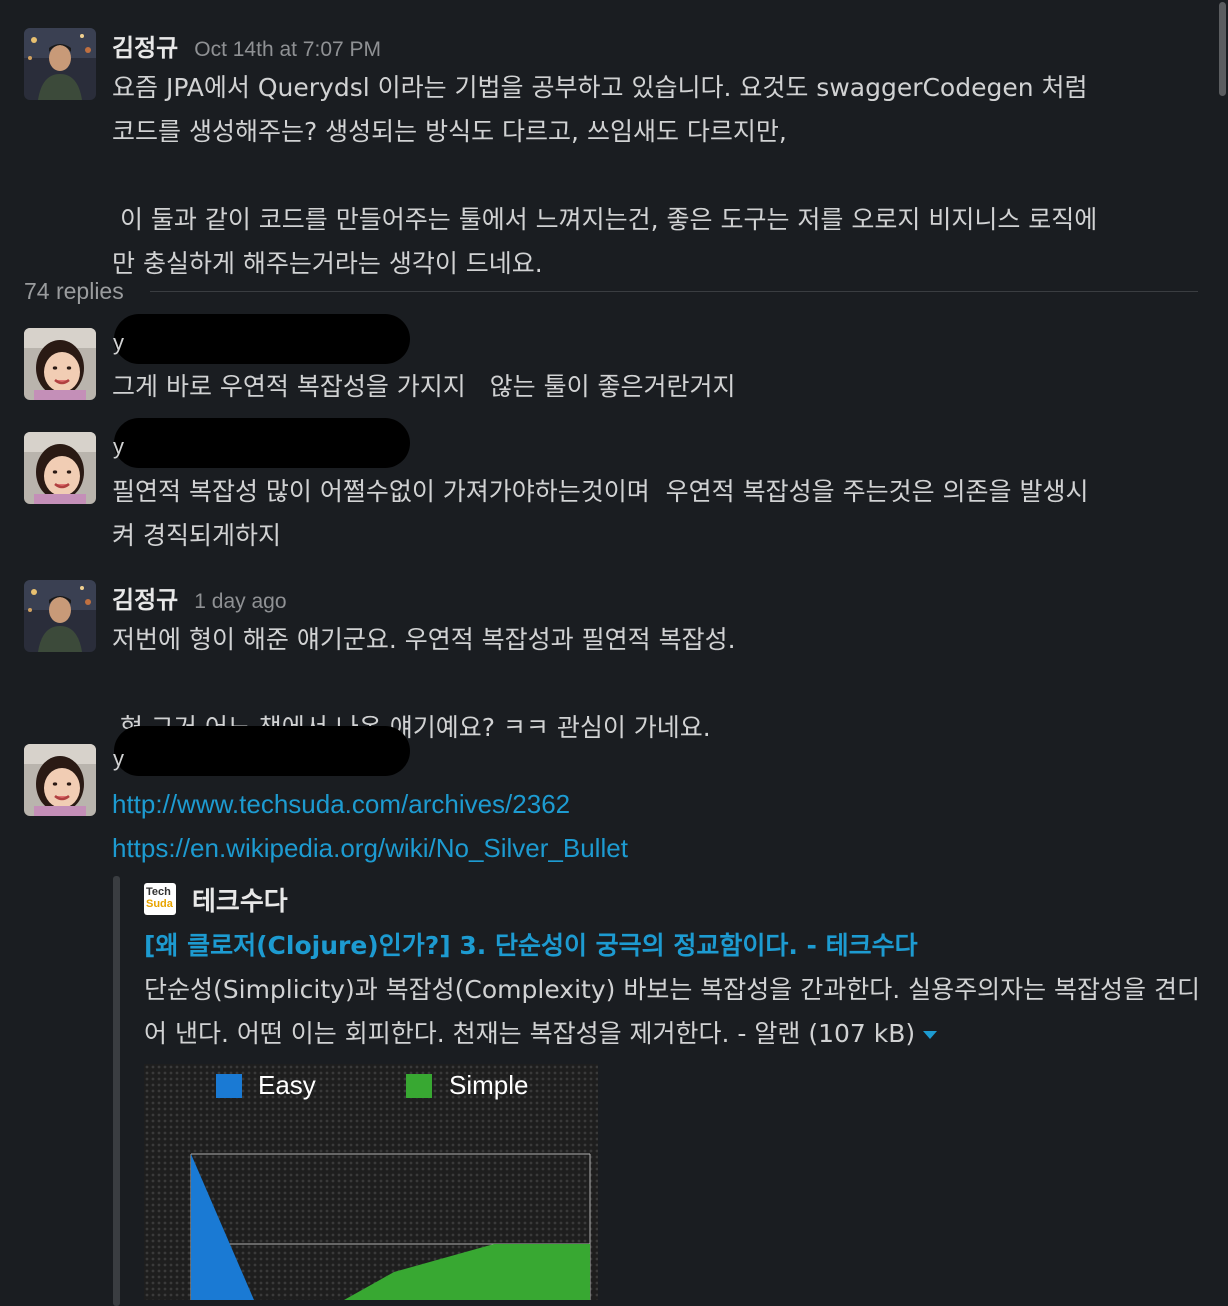 The image size is (1228, 1306). Describe the element at coordinates (229, 1086) in the screenshot. I see `legend-swatch-easy` at that location.